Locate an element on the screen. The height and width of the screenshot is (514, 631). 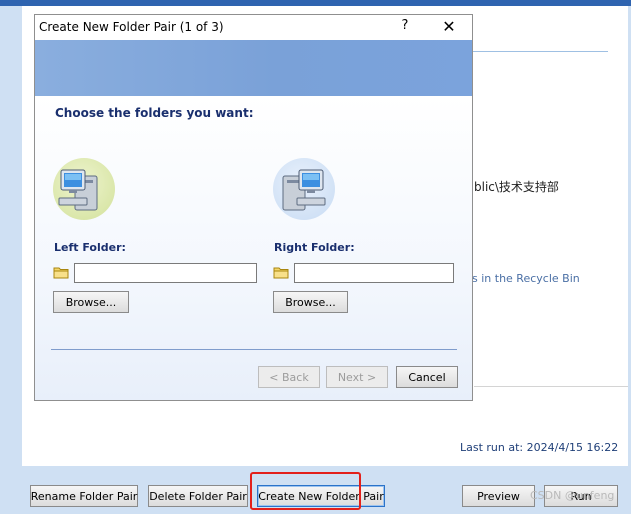
preview-button: Preview is located at coordinates (498, 496).